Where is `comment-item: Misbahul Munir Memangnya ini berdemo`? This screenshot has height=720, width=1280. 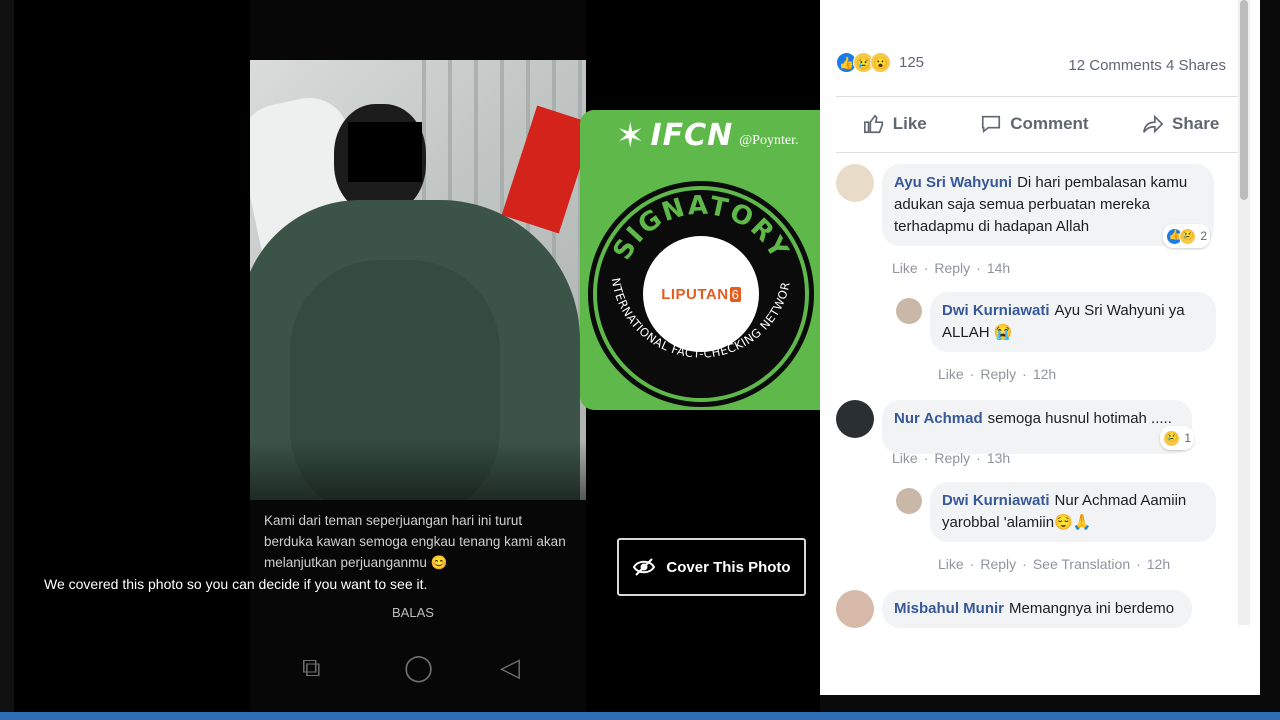 comment-item: Misbahul Munir Memangnya ini berdemo is located at coordinates (1014, 609).